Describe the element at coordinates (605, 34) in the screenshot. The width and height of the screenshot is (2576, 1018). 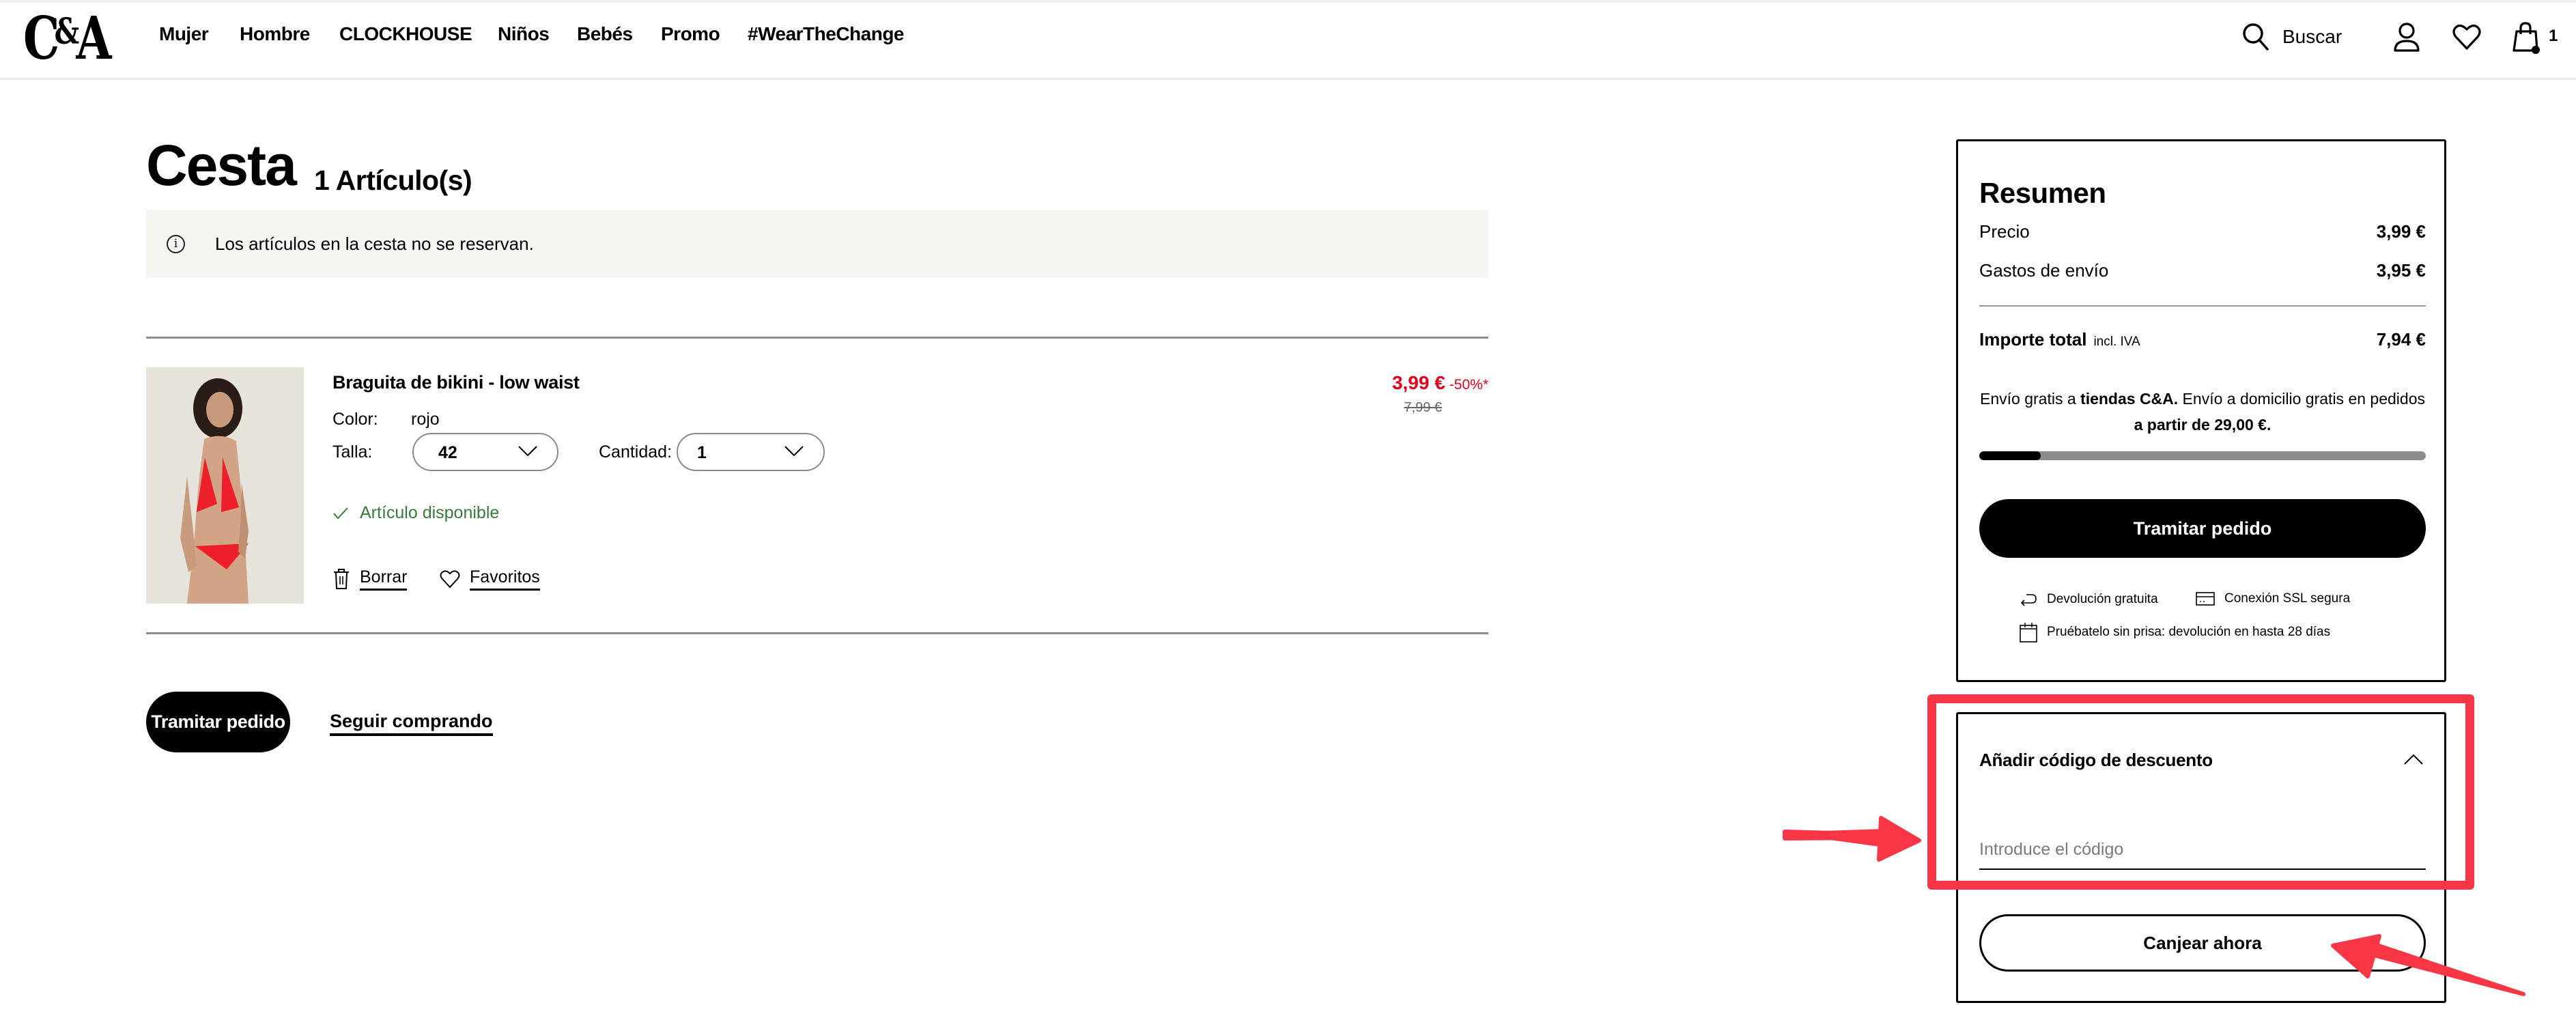
I see `nav-item-bebes: Bebés` at that location.